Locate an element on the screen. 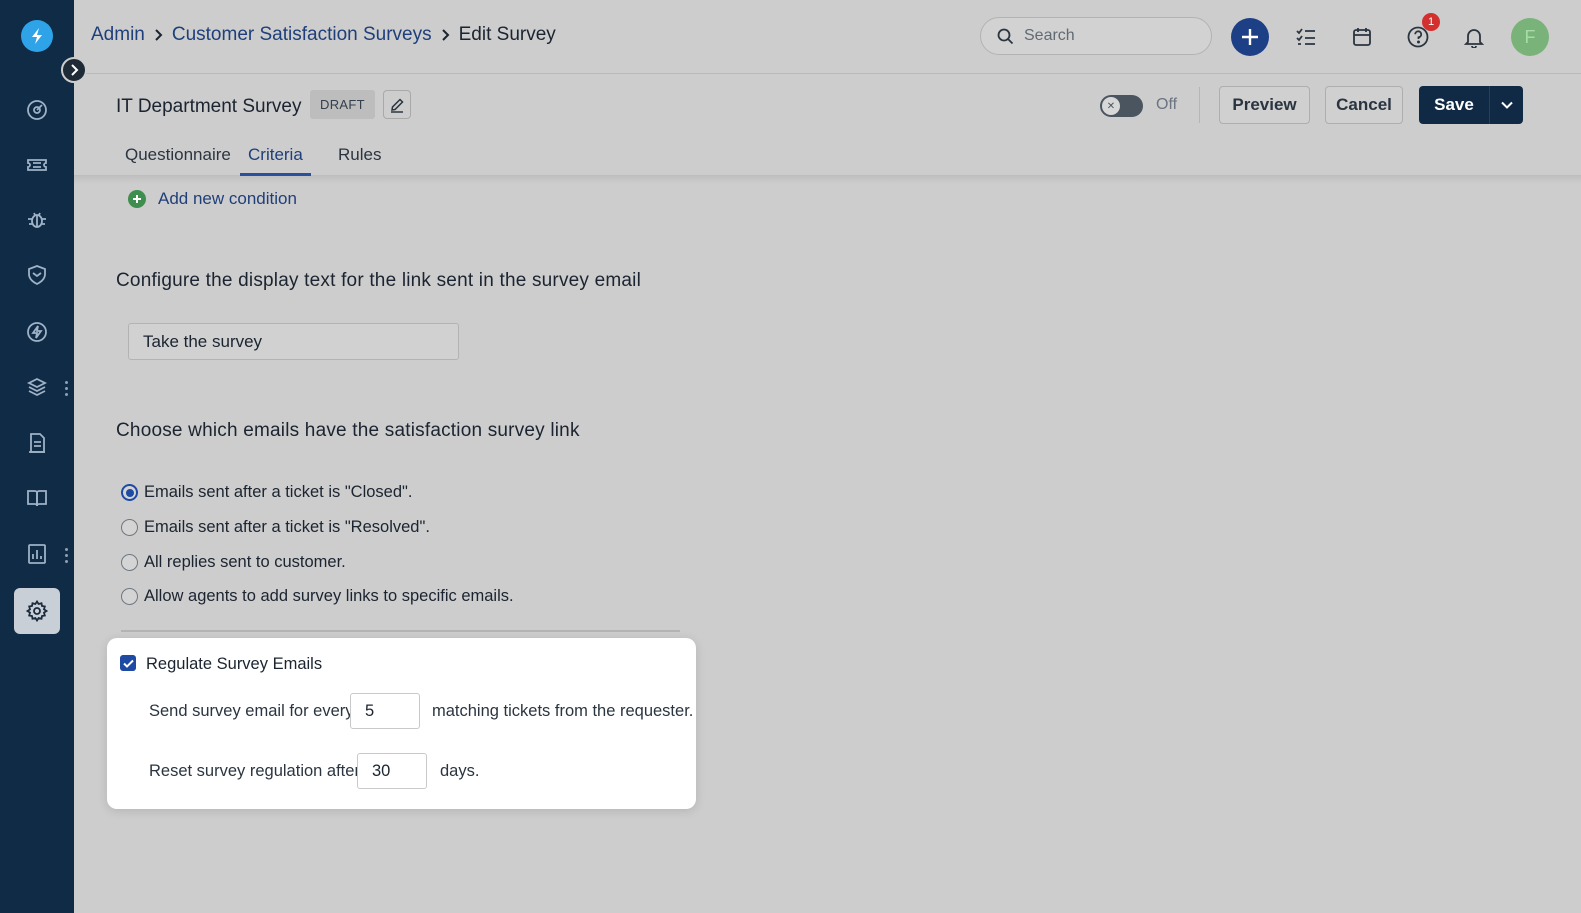 Image resolution: width=1581 pixels, height=913 pixels. nav-solutions is located at coordinates (37, 498).